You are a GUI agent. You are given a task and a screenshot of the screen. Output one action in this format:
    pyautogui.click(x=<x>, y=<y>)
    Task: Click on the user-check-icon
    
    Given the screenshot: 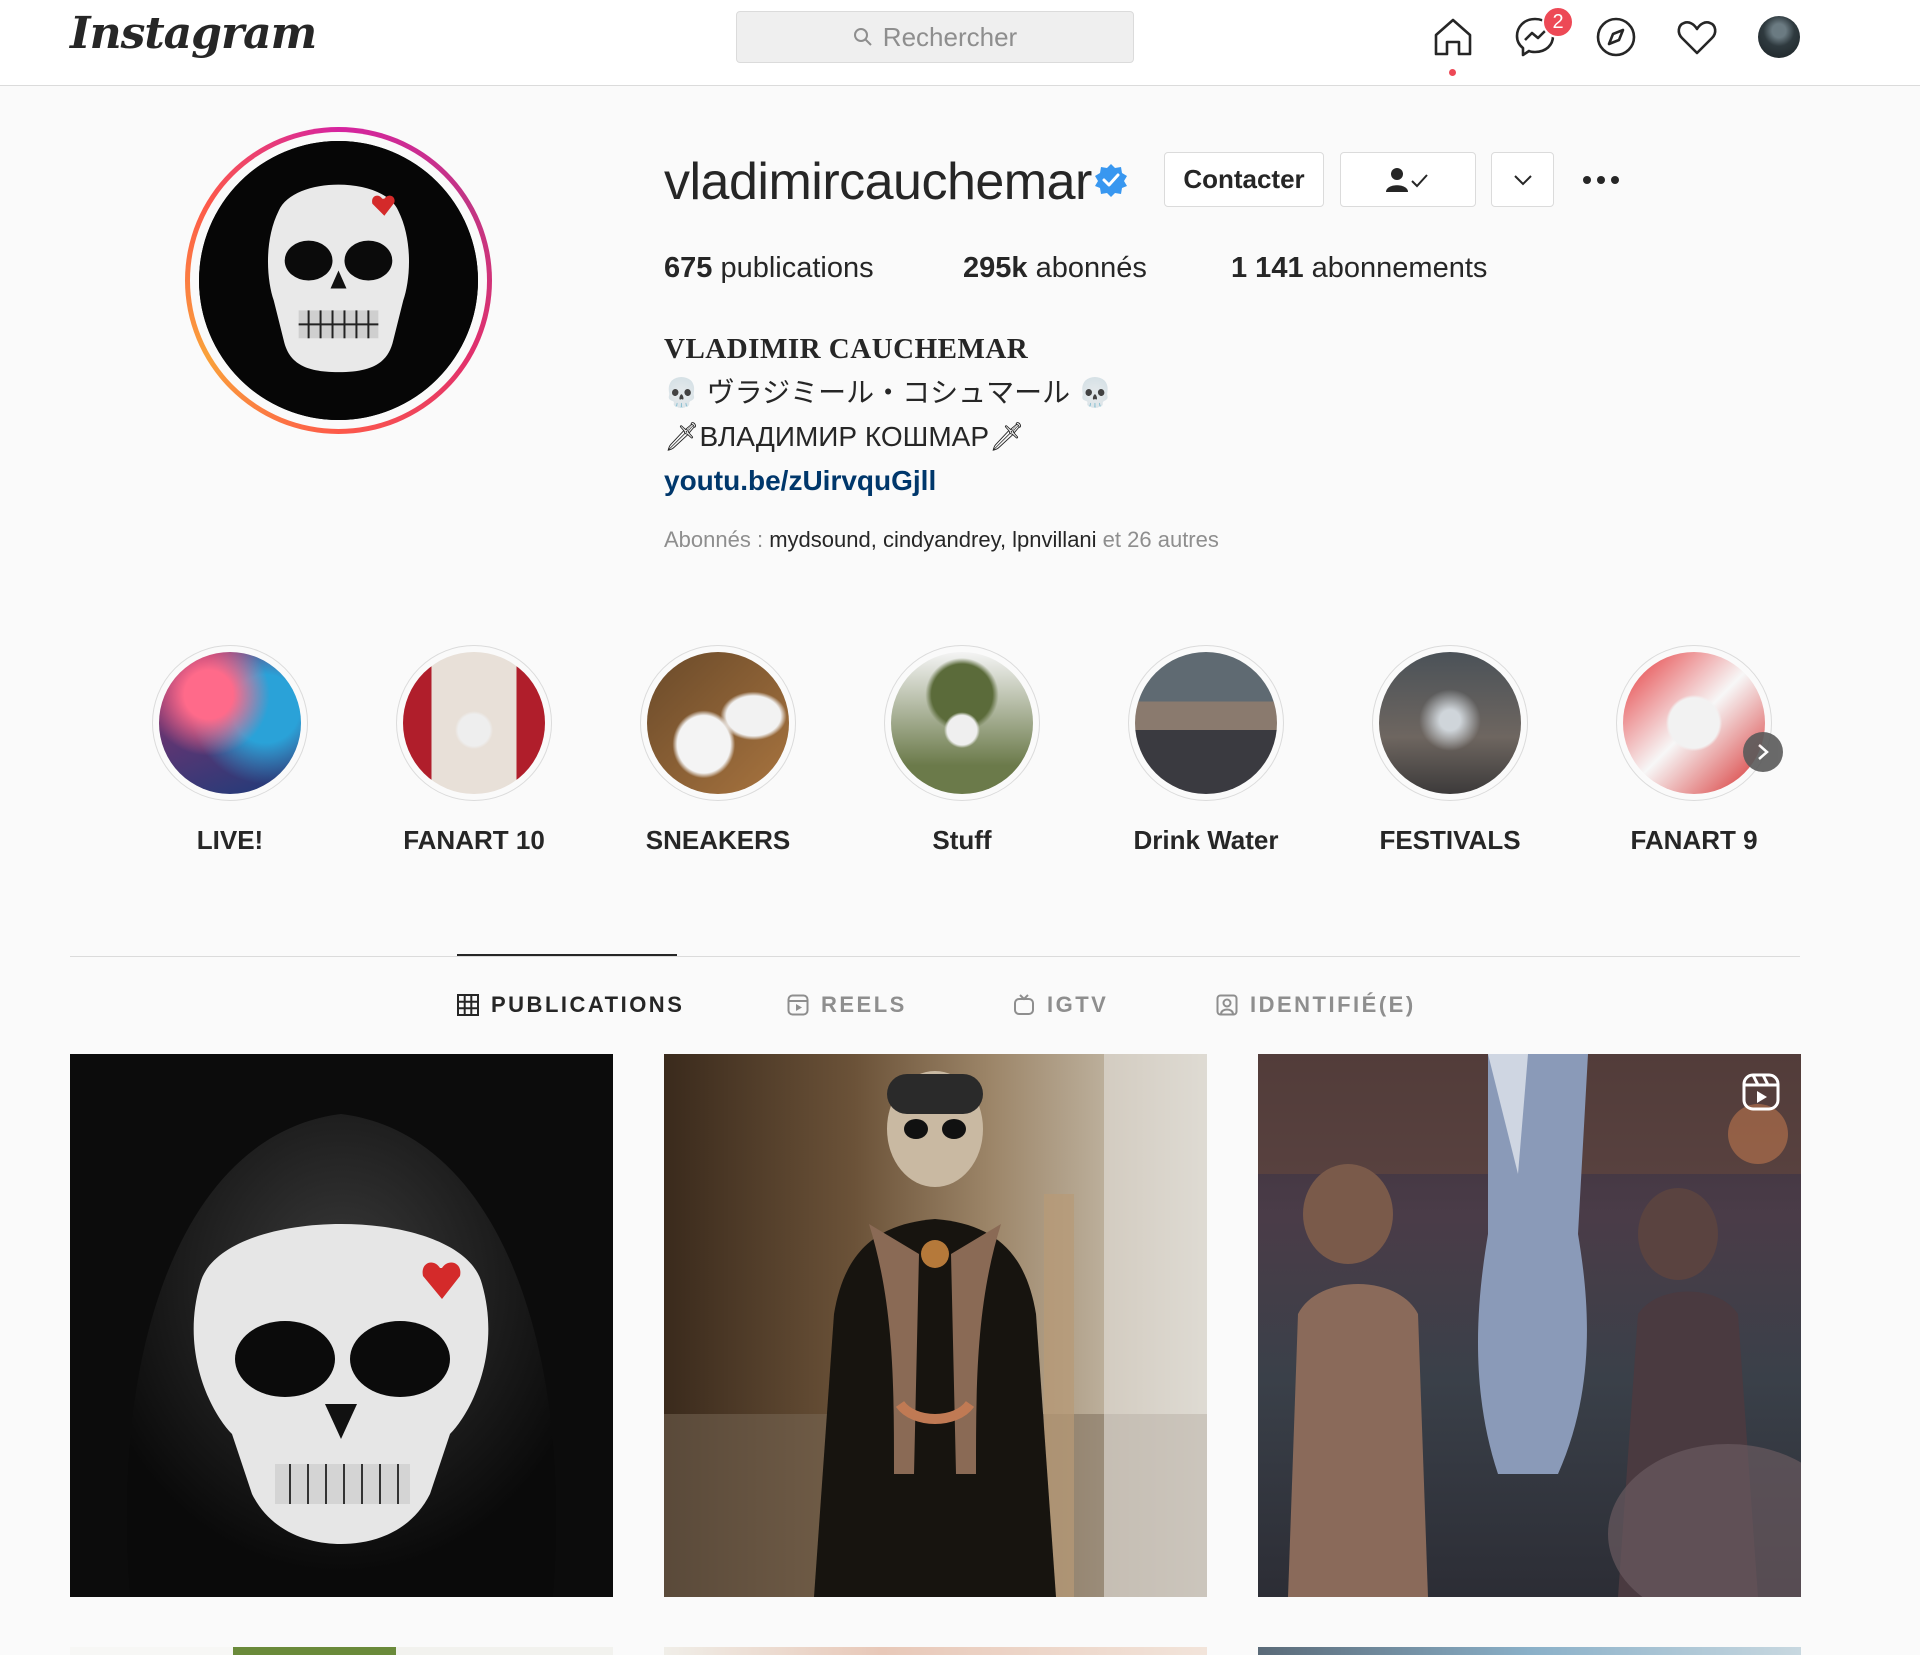 What is the action you would take?
    pyautogui.click(x=1407, y=179)
    